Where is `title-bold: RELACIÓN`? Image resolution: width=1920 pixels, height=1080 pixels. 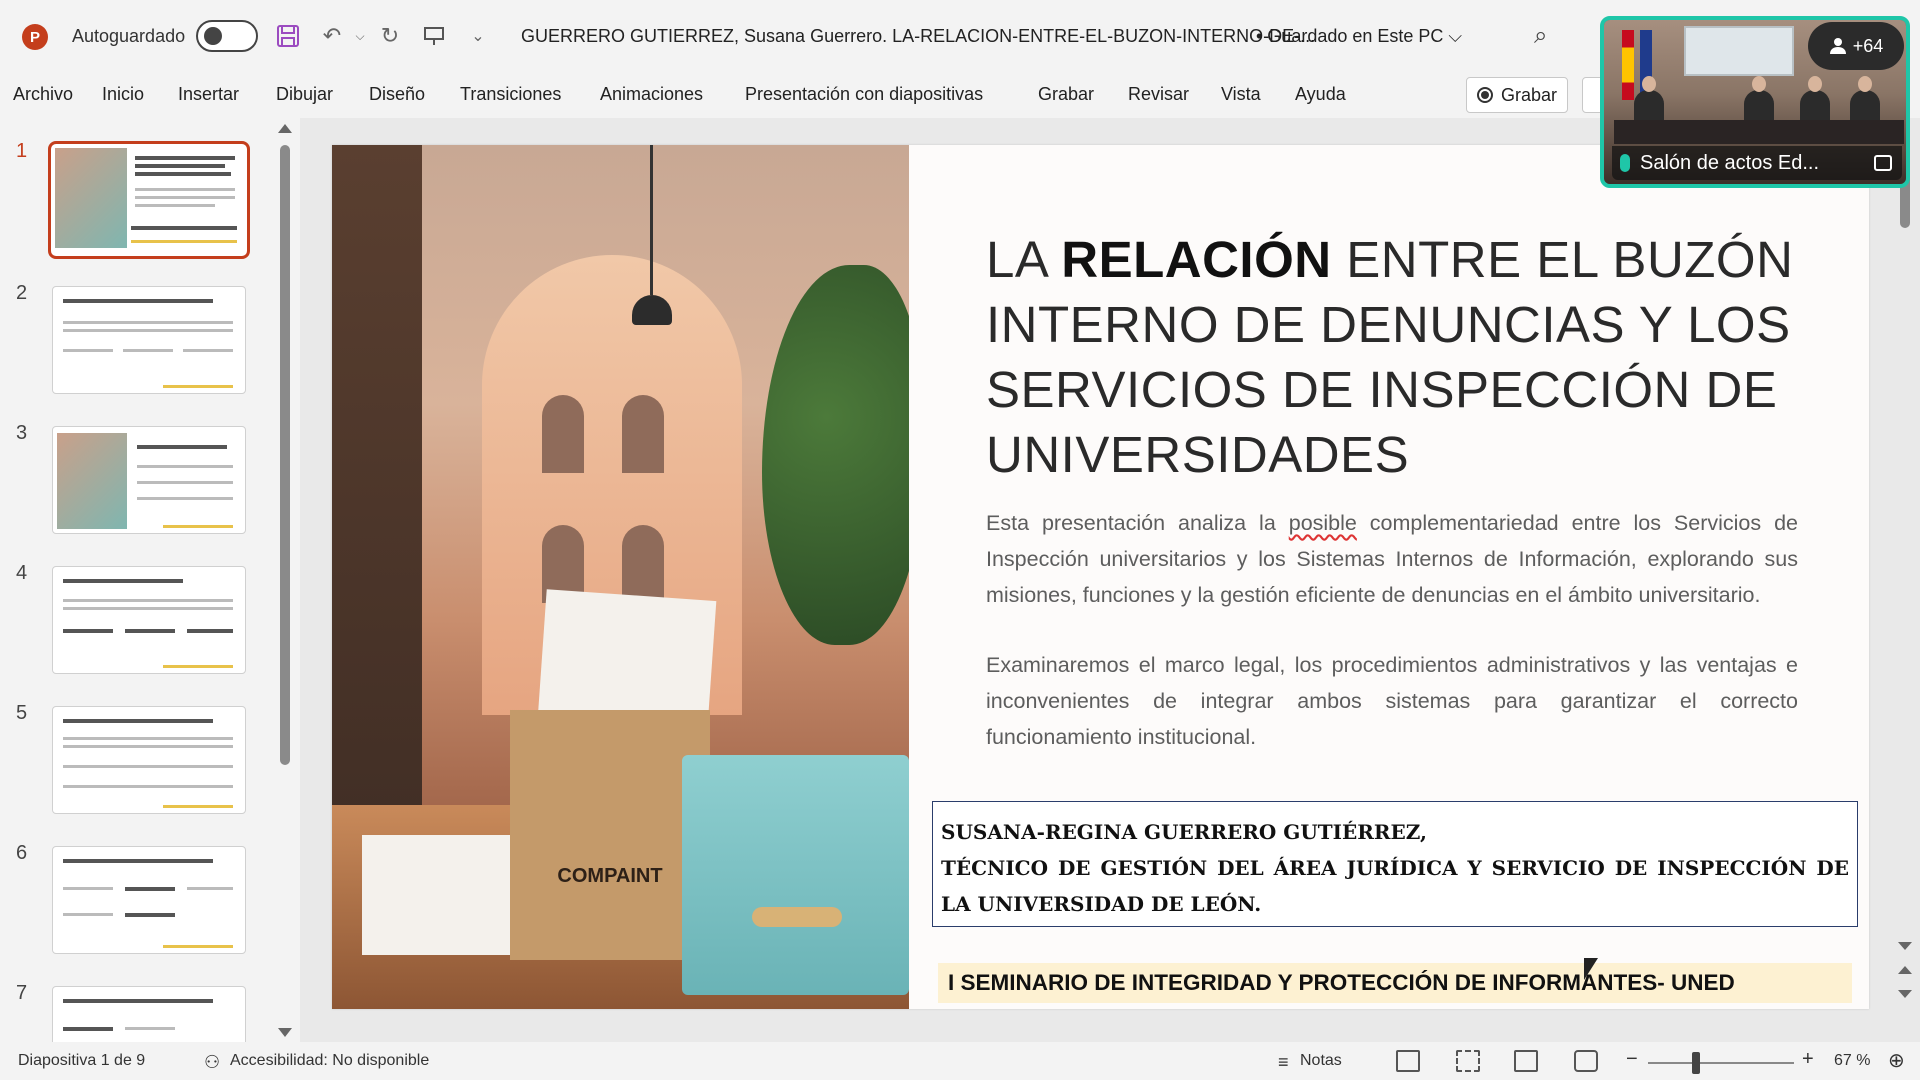 title-bold: RELACIÓN is located at coordinates (1196, 259).